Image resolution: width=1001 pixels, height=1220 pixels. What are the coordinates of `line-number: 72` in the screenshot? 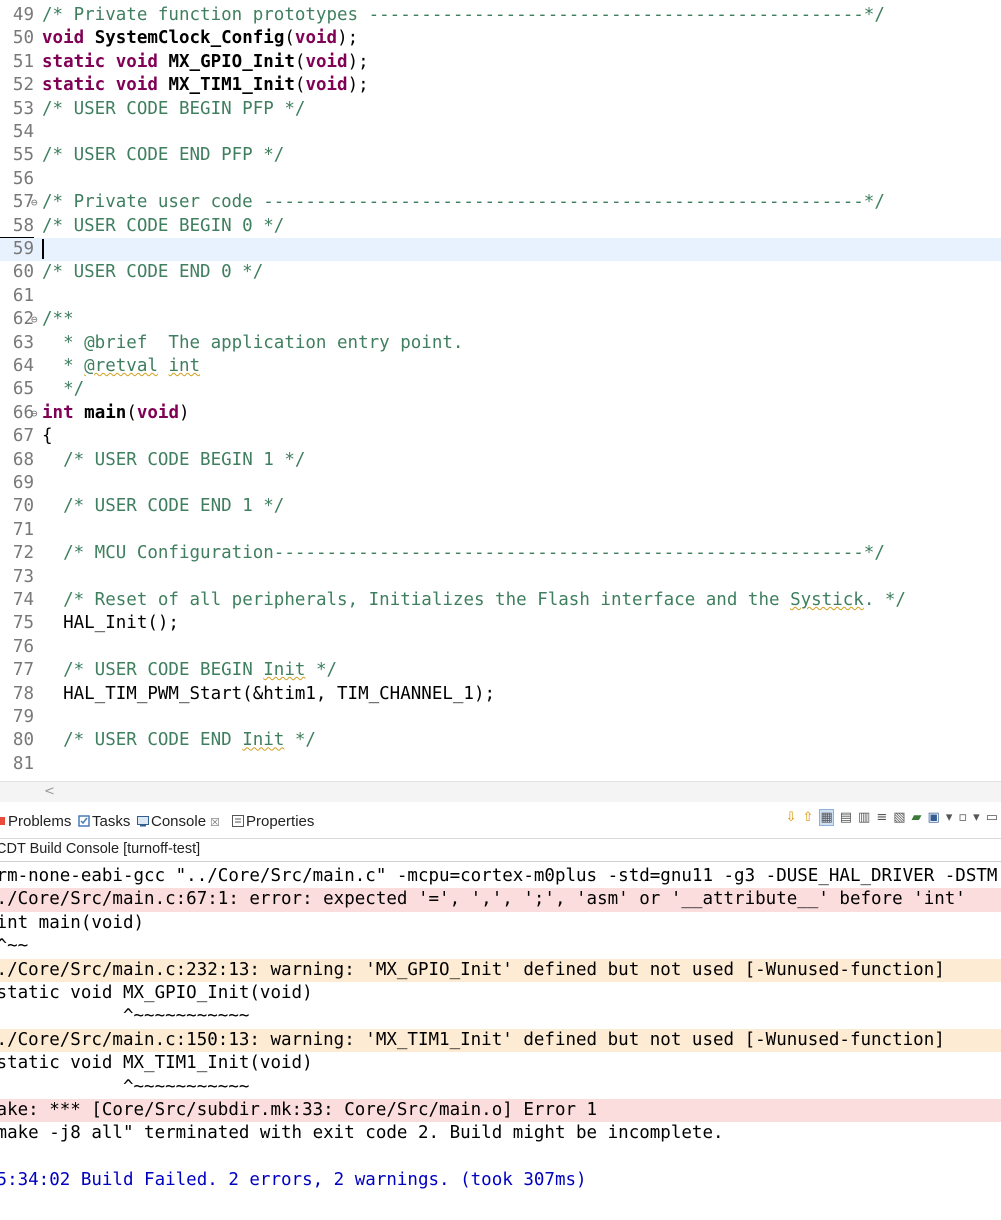 It's located at (23, 553).